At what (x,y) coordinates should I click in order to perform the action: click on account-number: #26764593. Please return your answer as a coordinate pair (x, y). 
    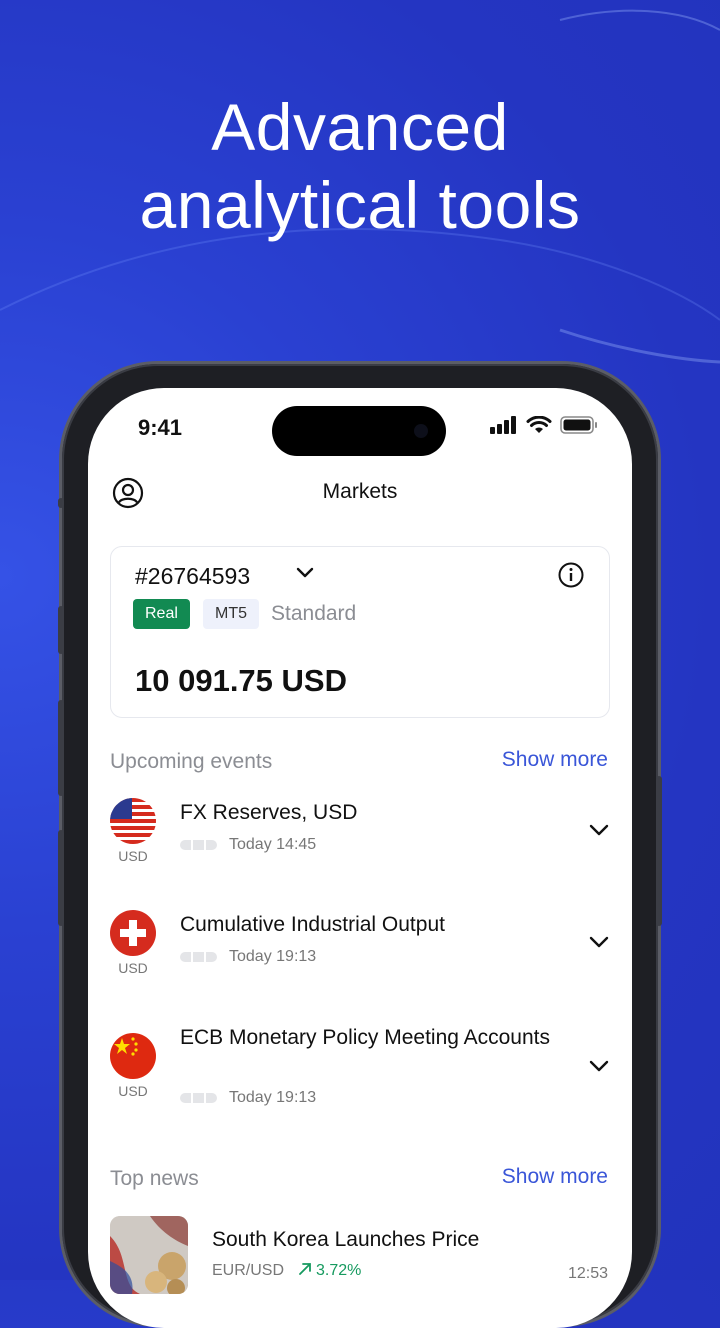
    Looking at the image, I should click on (192, 576).